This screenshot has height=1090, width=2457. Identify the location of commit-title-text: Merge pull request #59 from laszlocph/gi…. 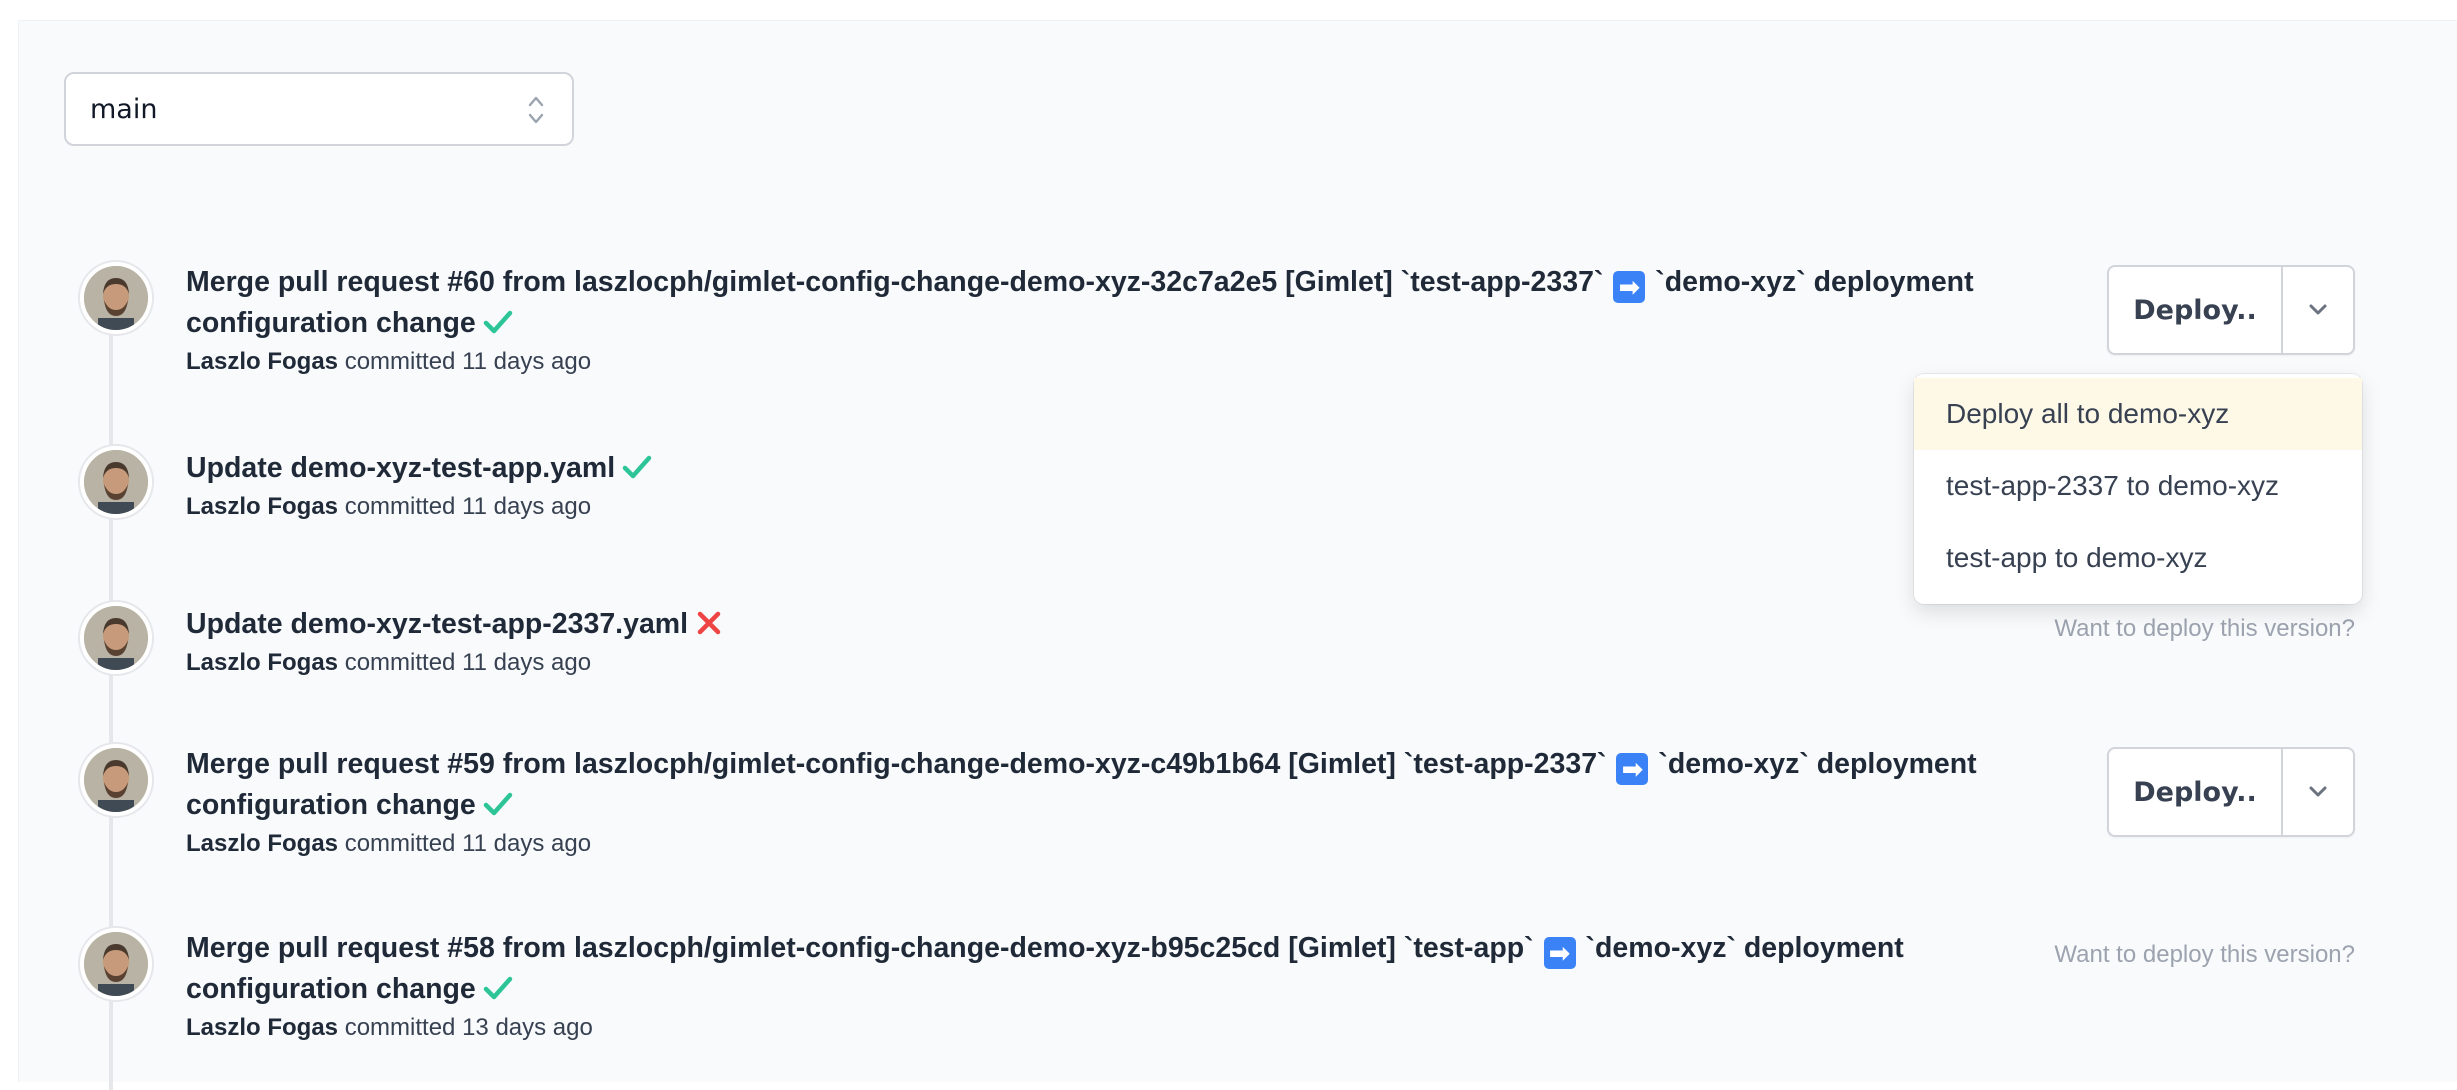
(896, 764).